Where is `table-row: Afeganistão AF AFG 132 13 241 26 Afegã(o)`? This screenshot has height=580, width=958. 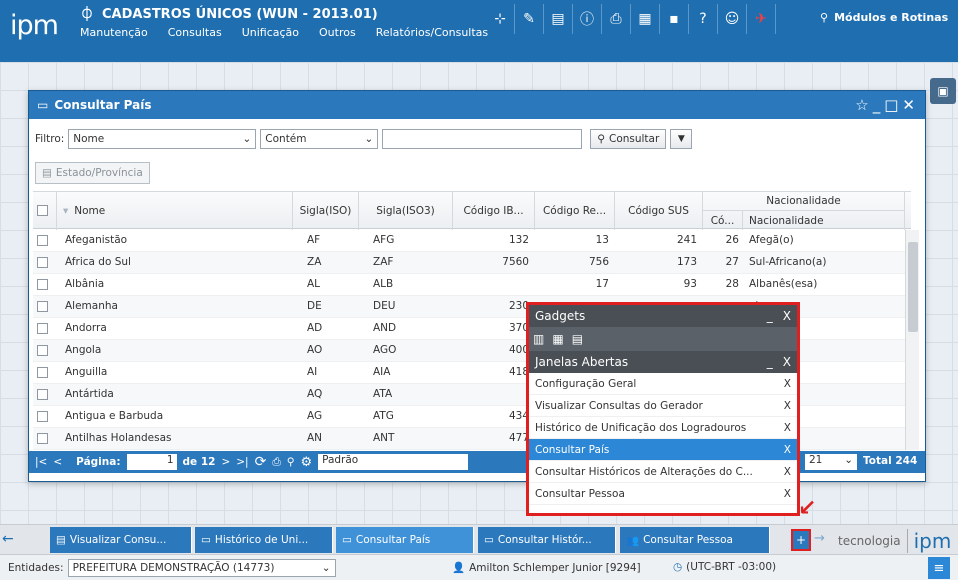 table-row: Afeganistão AF AFG 132 13 241 26 Afegã(o) is located at coordinates (469, 241).